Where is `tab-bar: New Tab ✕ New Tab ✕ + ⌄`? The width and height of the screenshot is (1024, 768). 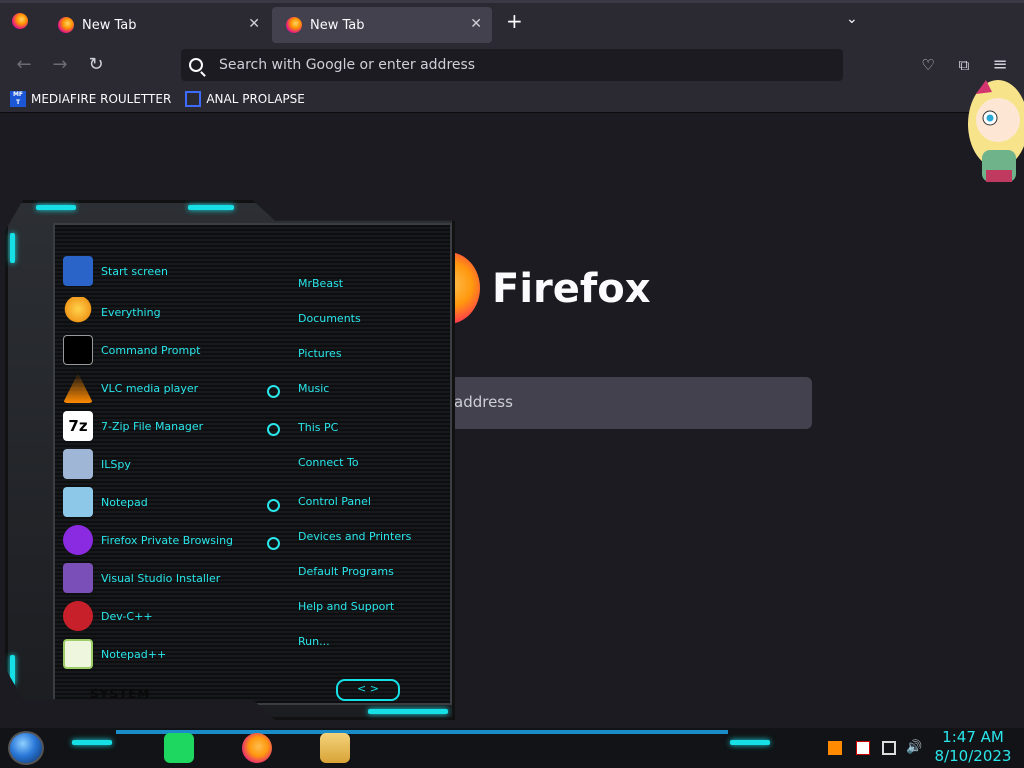
tab-bar: New Tab ✕ New Tab ✕ + ⌄ is located at coordinates (512, 22).